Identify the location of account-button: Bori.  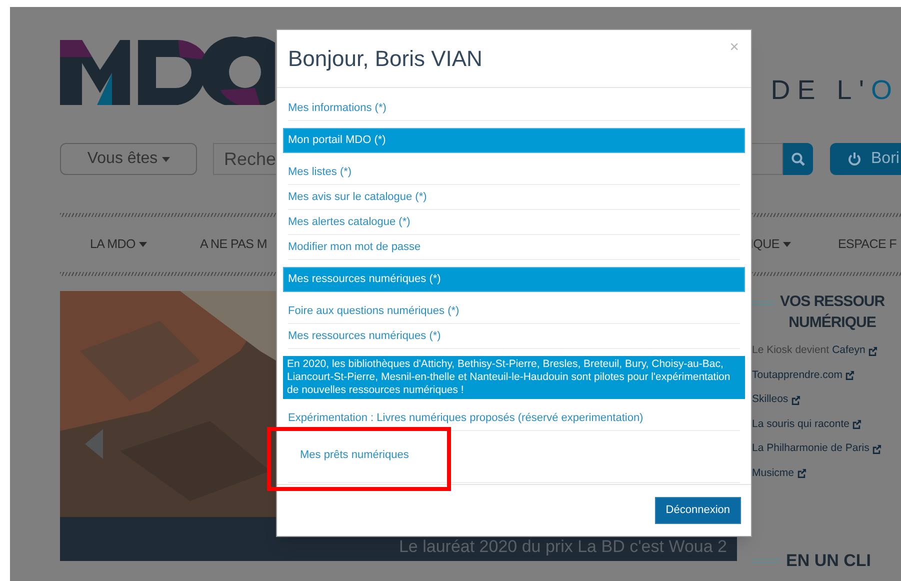
(865, 159).